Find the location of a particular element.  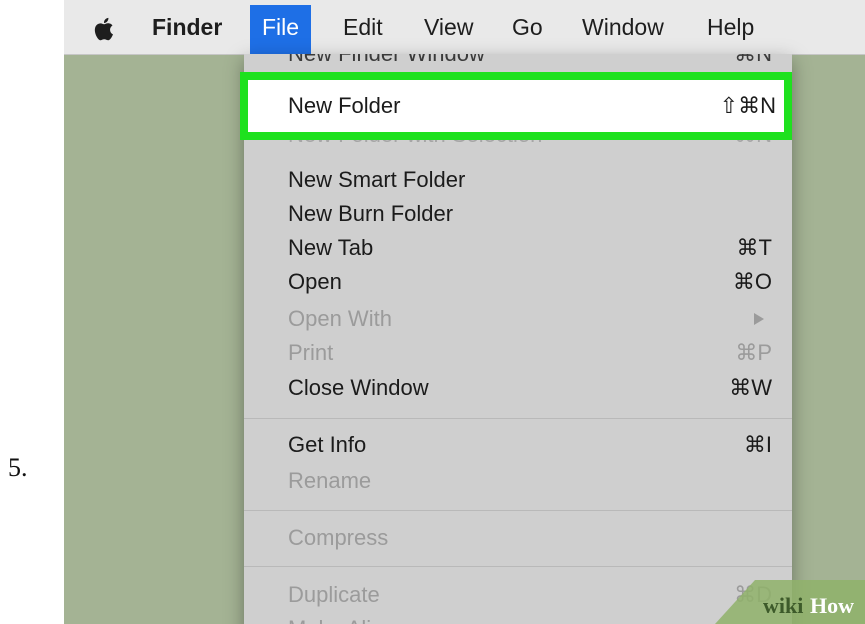

menu-item-open: Open ⌘O is located at coordinates (518, 282).